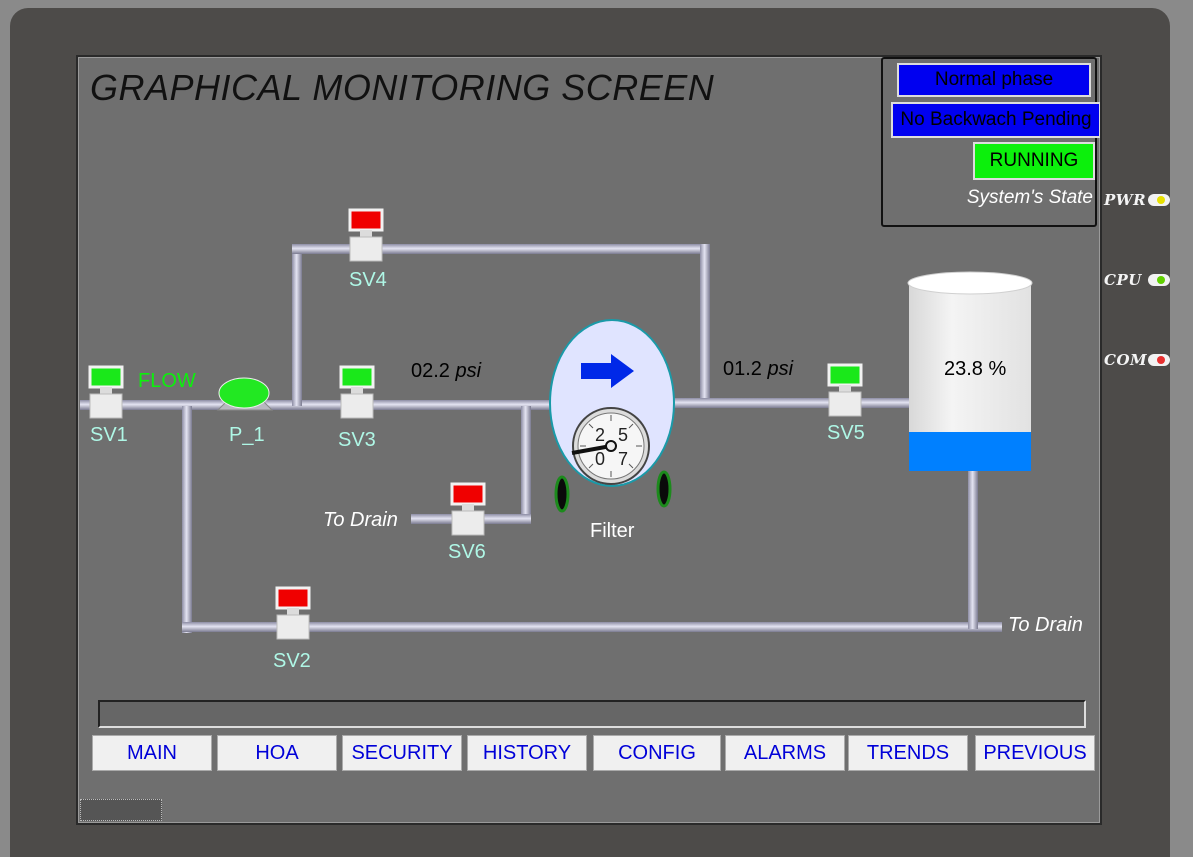  What do you see at coordinates (366, 235) in the screenshot?
I see `valve-sv4` at bounding box center [366, 235].